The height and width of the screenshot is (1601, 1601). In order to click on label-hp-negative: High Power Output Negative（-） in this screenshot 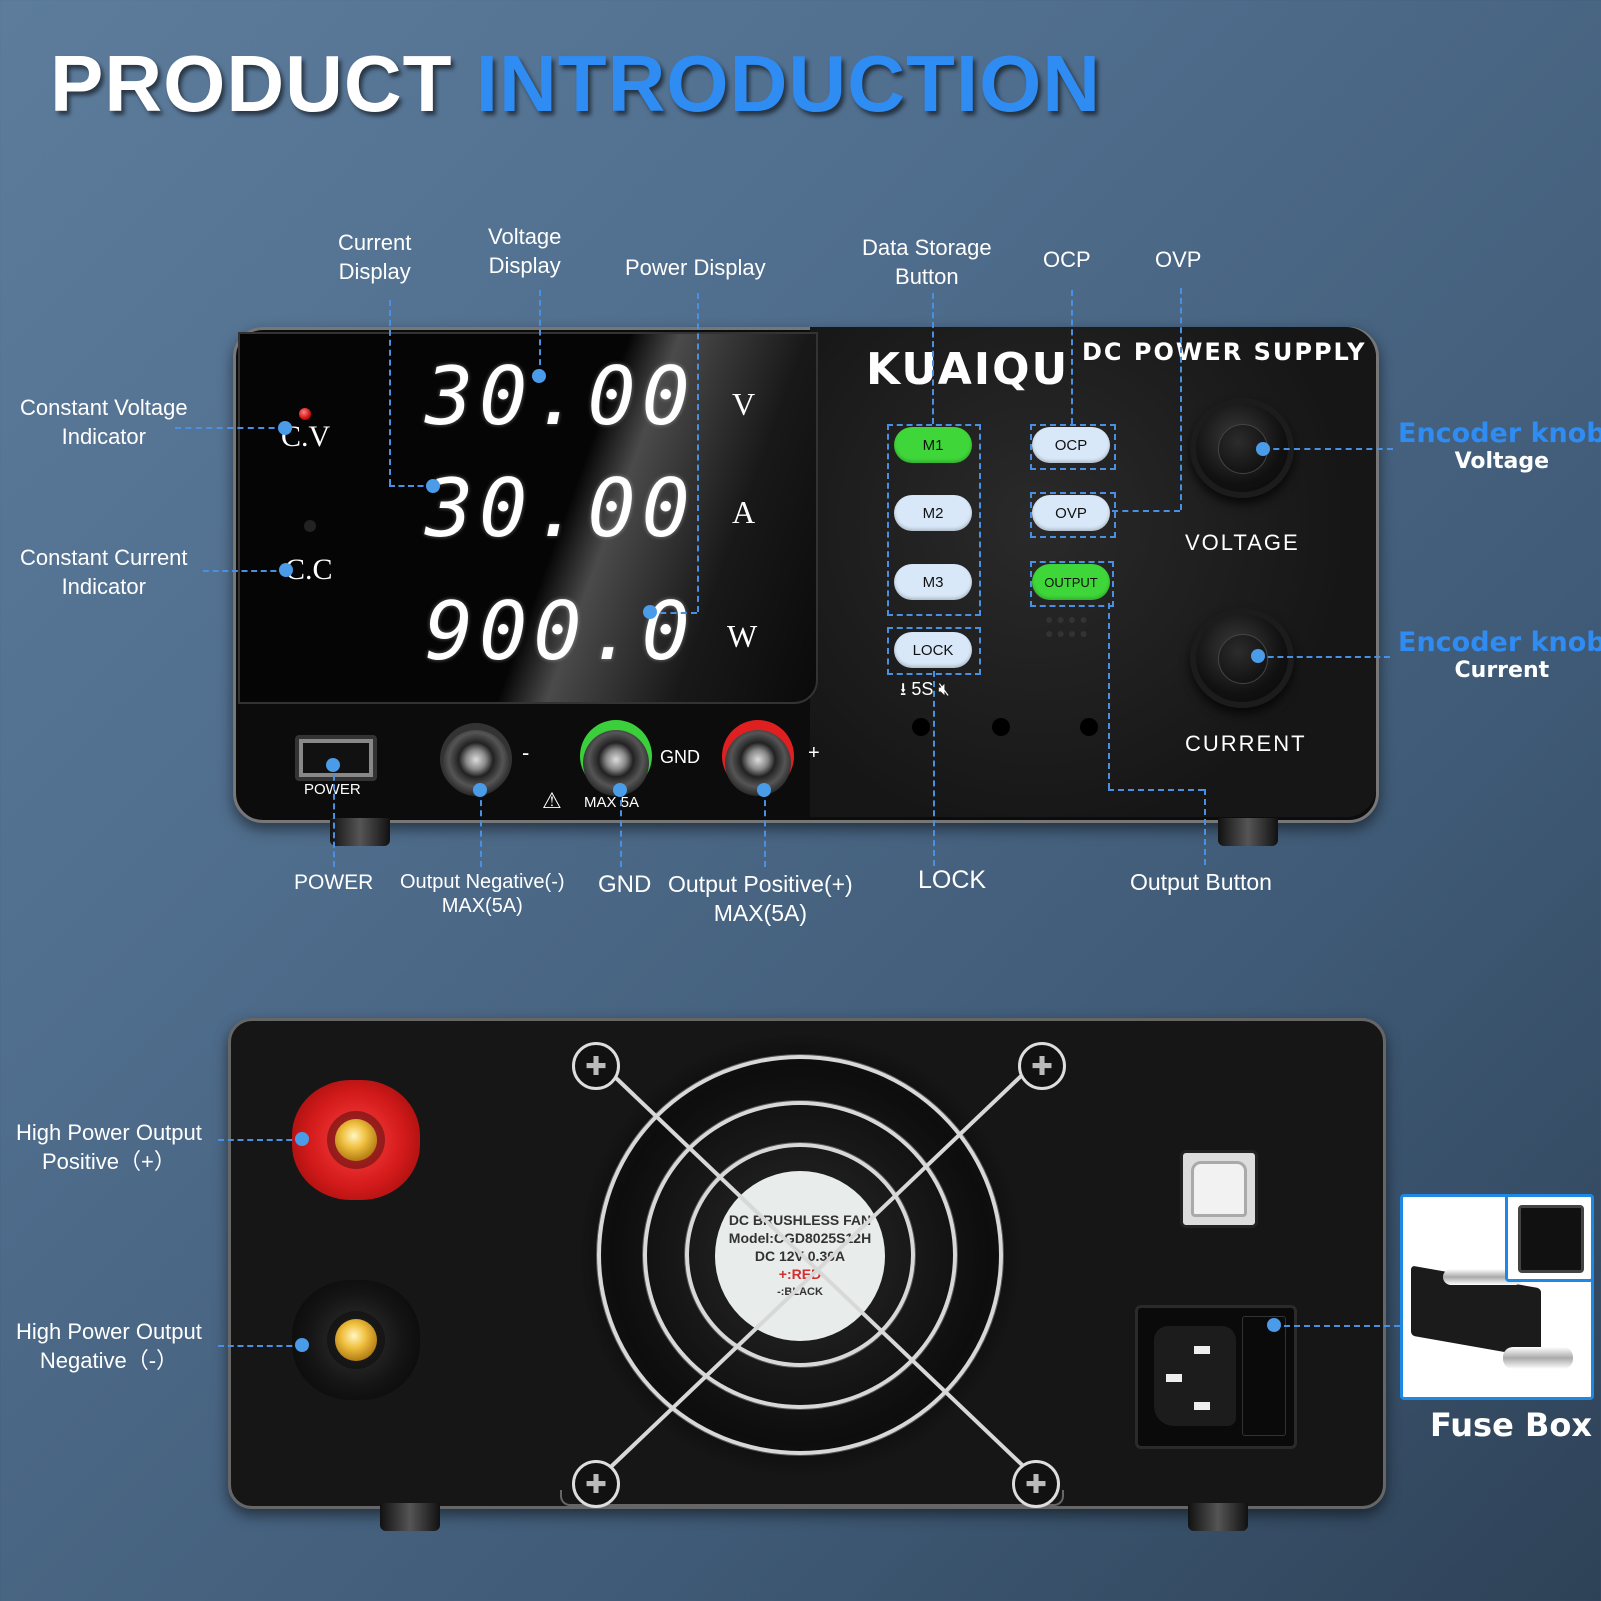, I will do `click(109, 1346)`.